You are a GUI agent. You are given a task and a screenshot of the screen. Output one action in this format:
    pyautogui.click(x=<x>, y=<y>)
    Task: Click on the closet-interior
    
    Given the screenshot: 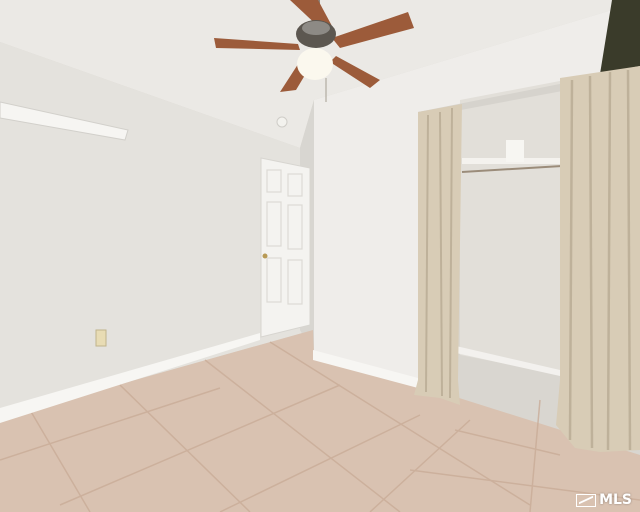 What is the action you would take?
    pyautogui.click(x=512, y=227)
    